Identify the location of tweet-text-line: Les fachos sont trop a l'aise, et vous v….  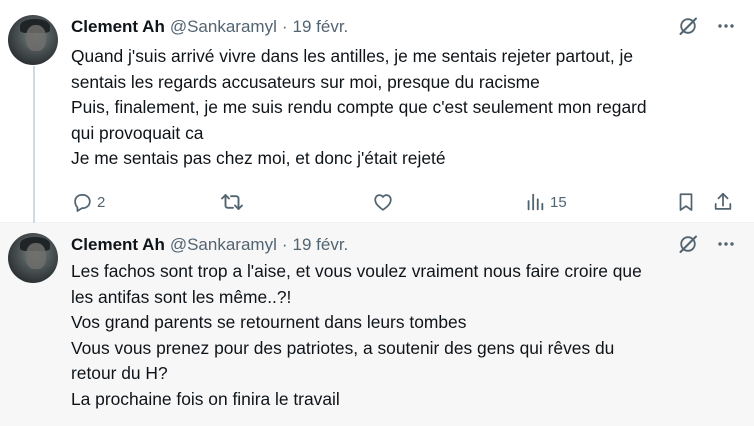
(356, 271).